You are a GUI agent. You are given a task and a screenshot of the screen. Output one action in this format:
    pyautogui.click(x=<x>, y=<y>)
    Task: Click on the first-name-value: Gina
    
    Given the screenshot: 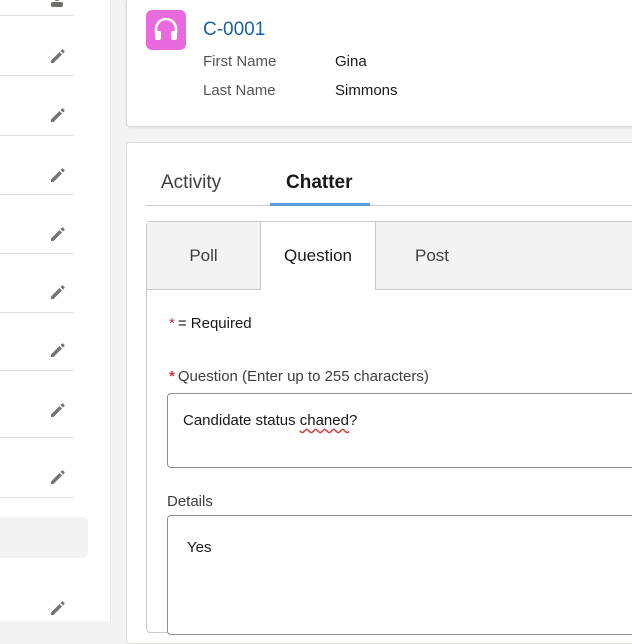 What is the action you would take?
    pyautogui.click(x=351, y=61)
    